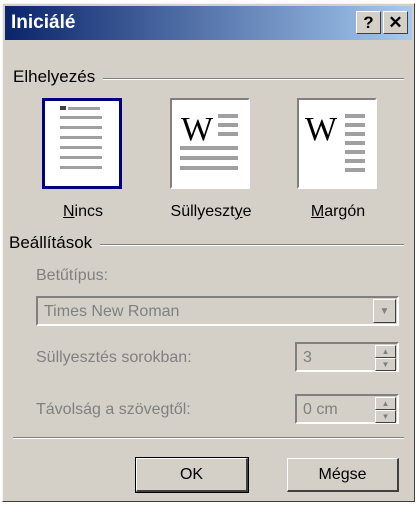 This screenshot has width=417, height=505. Describe the element at coordinates (384, 311) in the screenshot. I see `chevron-down-icon: ▼` at that location.